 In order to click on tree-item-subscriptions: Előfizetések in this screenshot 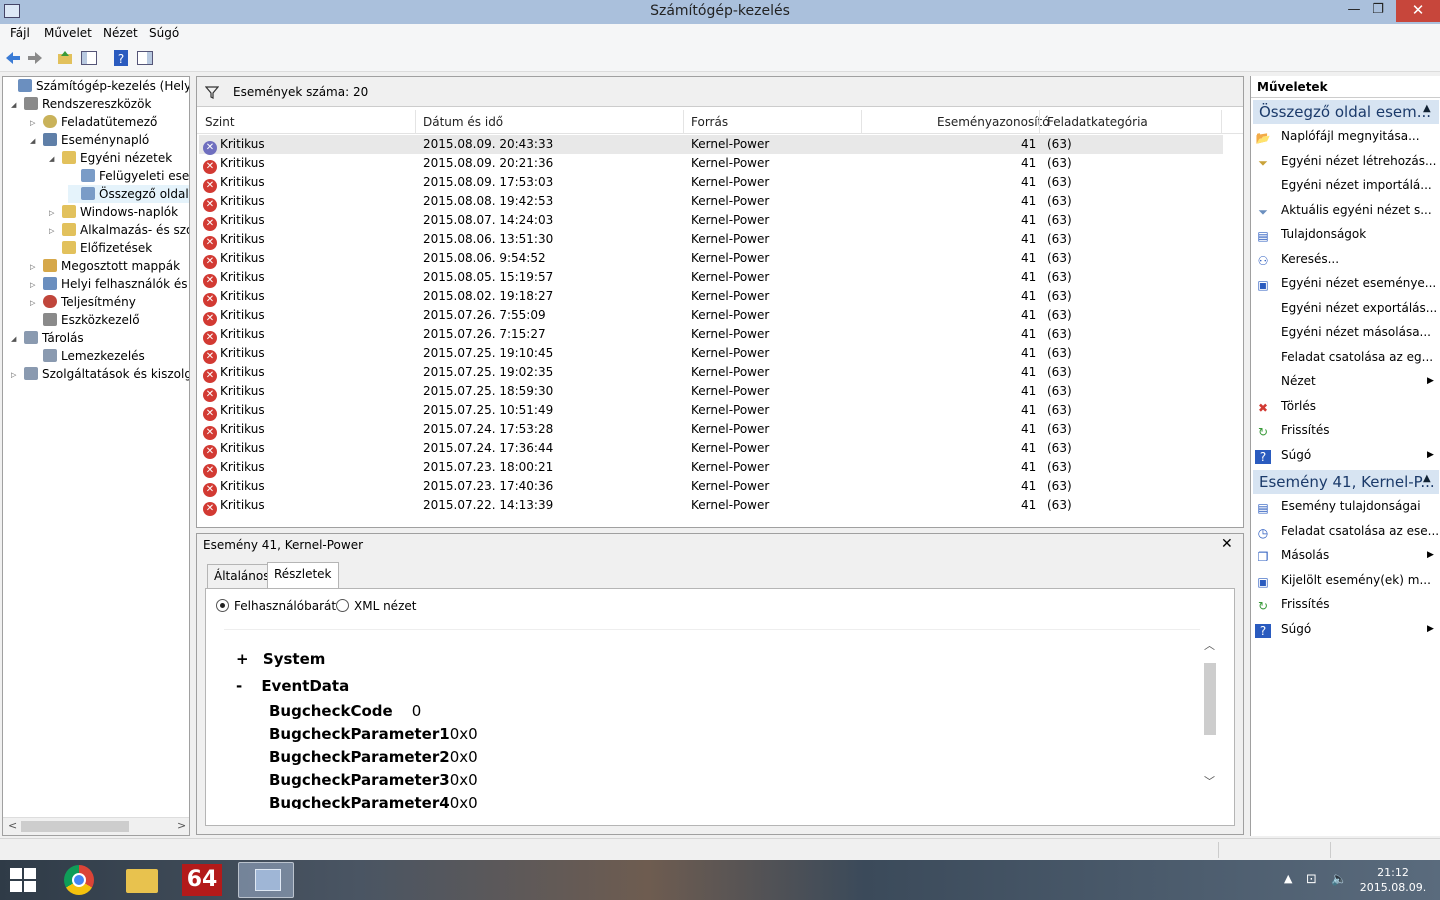, I will do `click(100, 248)`.